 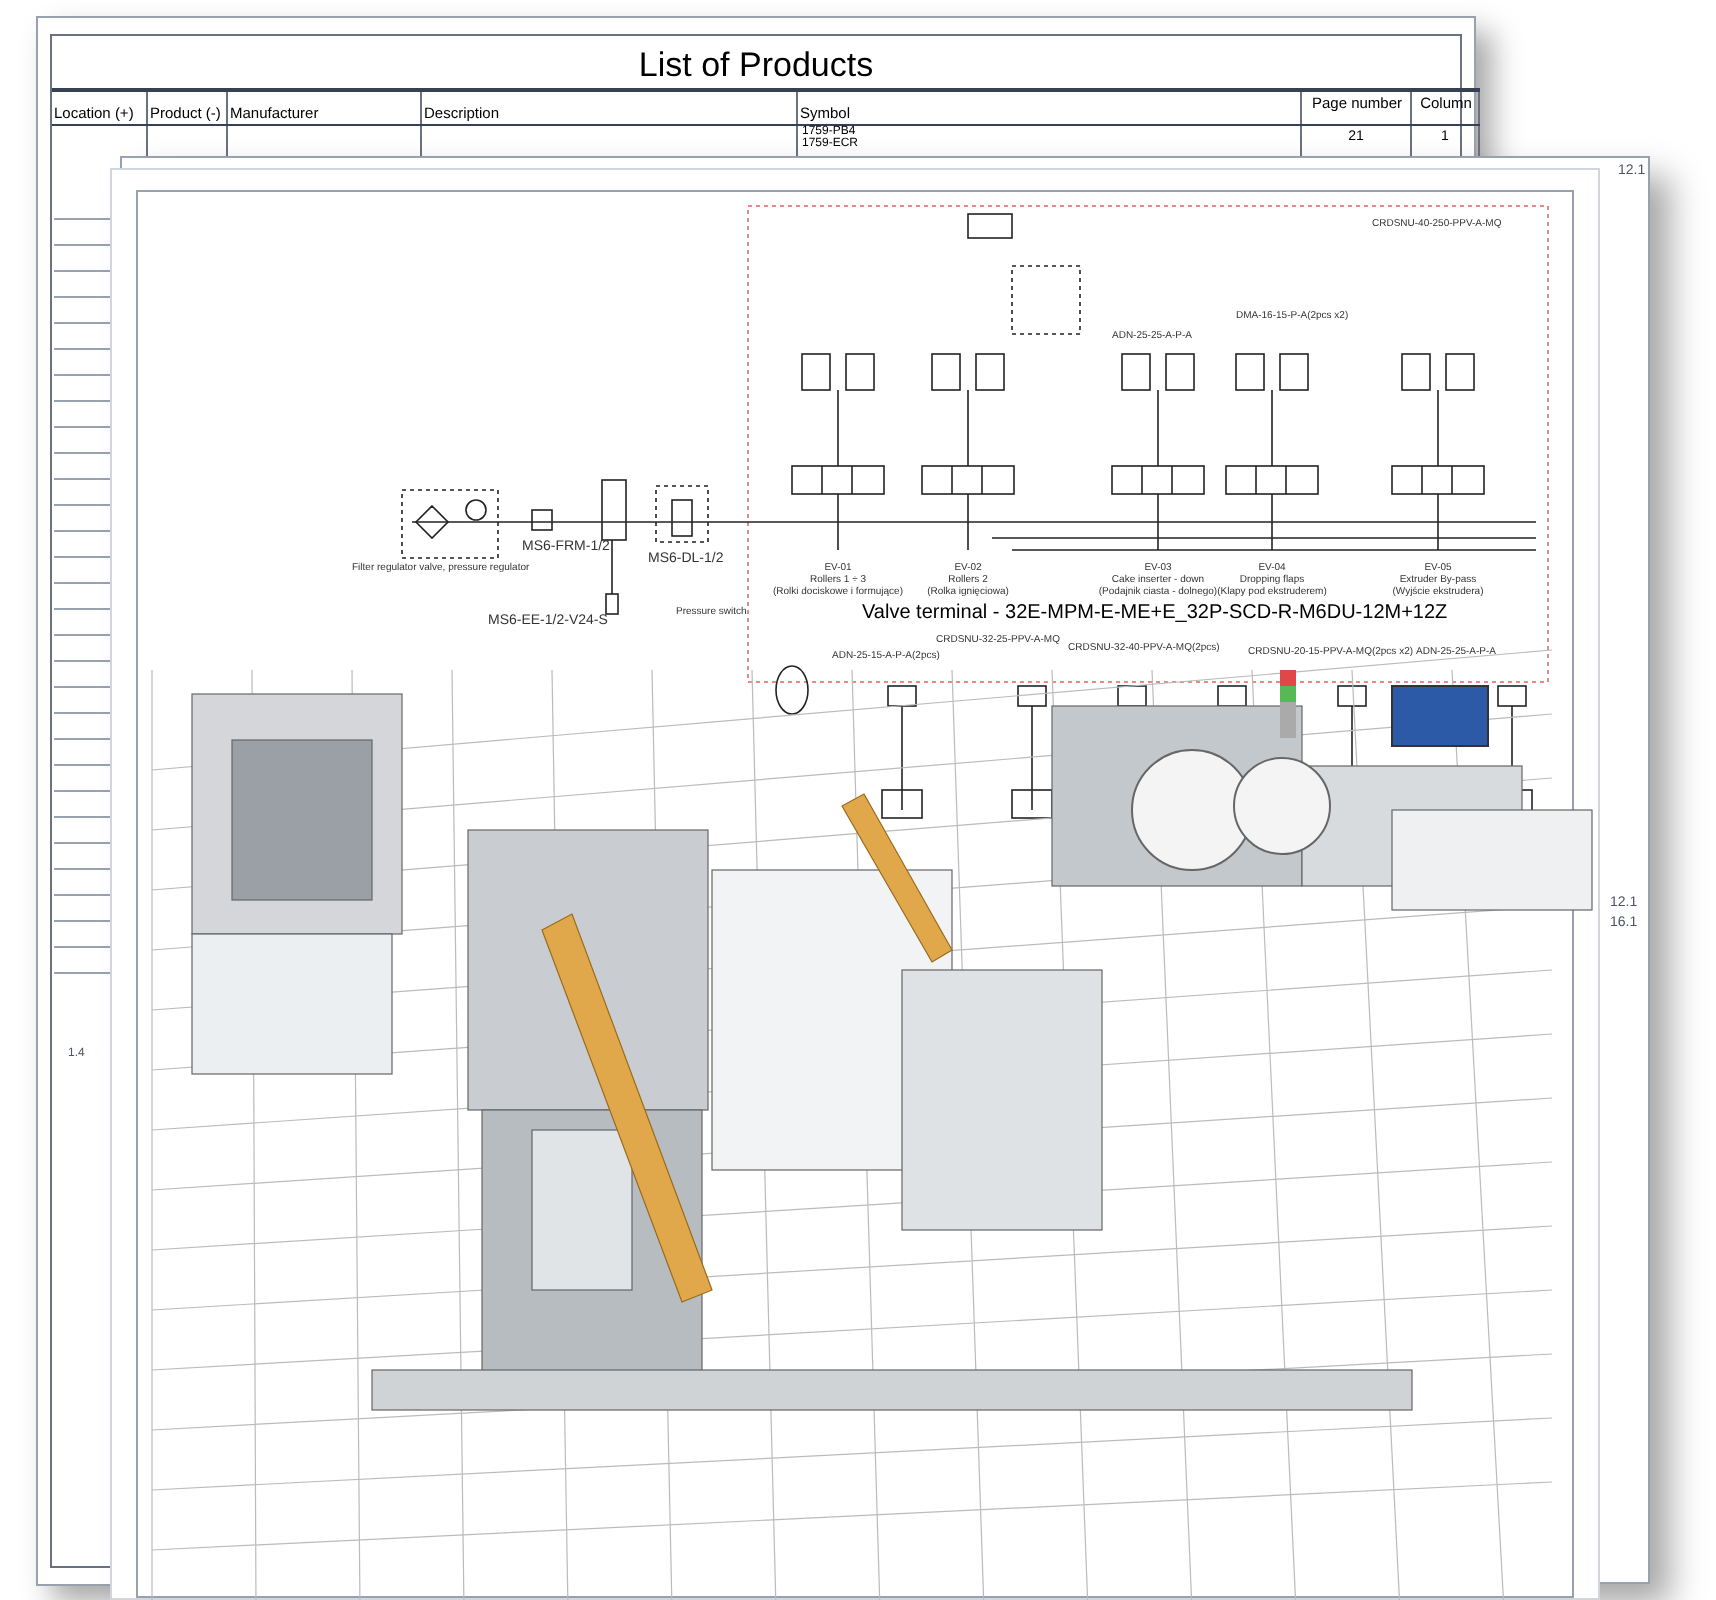 What do you see at coordinates (756, 66) in the screenshot?
I see `list-title: List of Products` at bounding box center [756, 66].